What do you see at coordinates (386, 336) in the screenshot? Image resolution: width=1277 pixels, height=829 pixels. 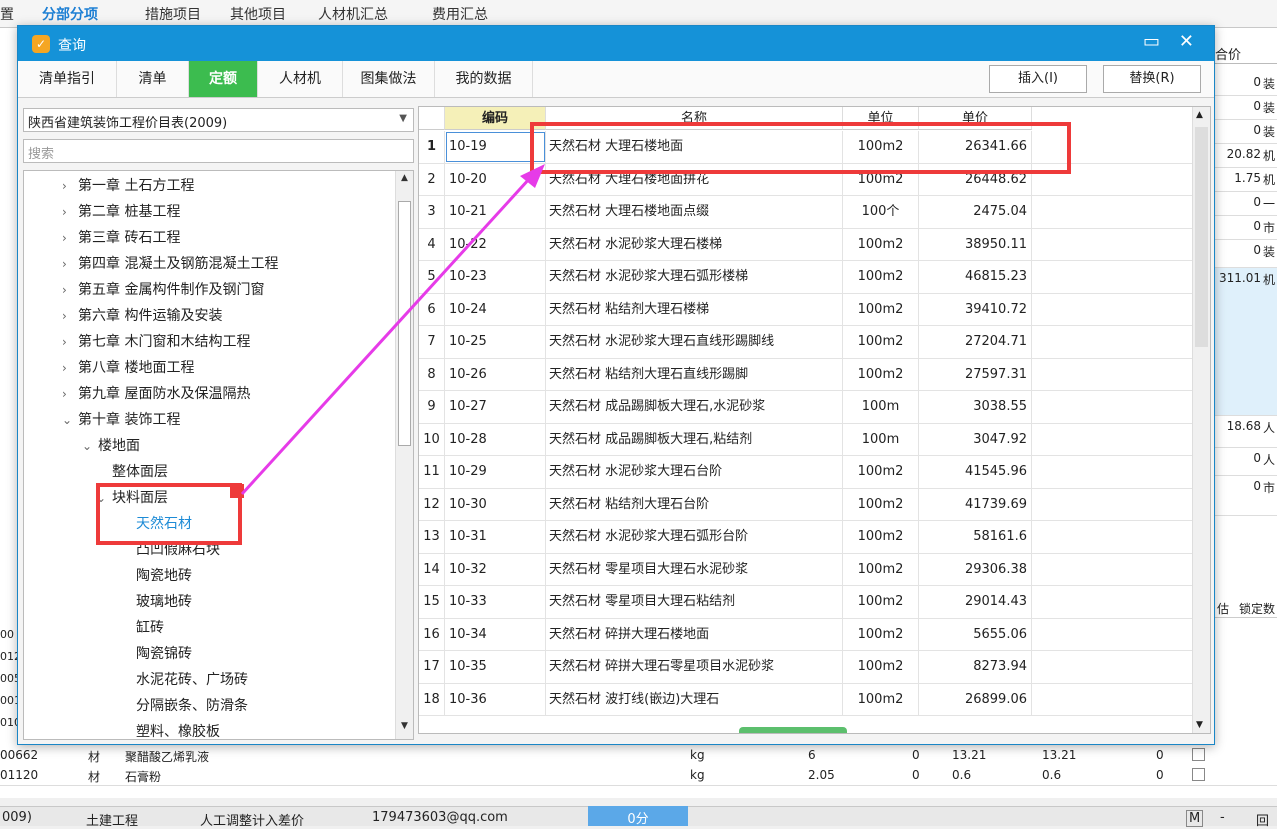 I see `pointer-arrow-line` at bounding box center [386, 336].